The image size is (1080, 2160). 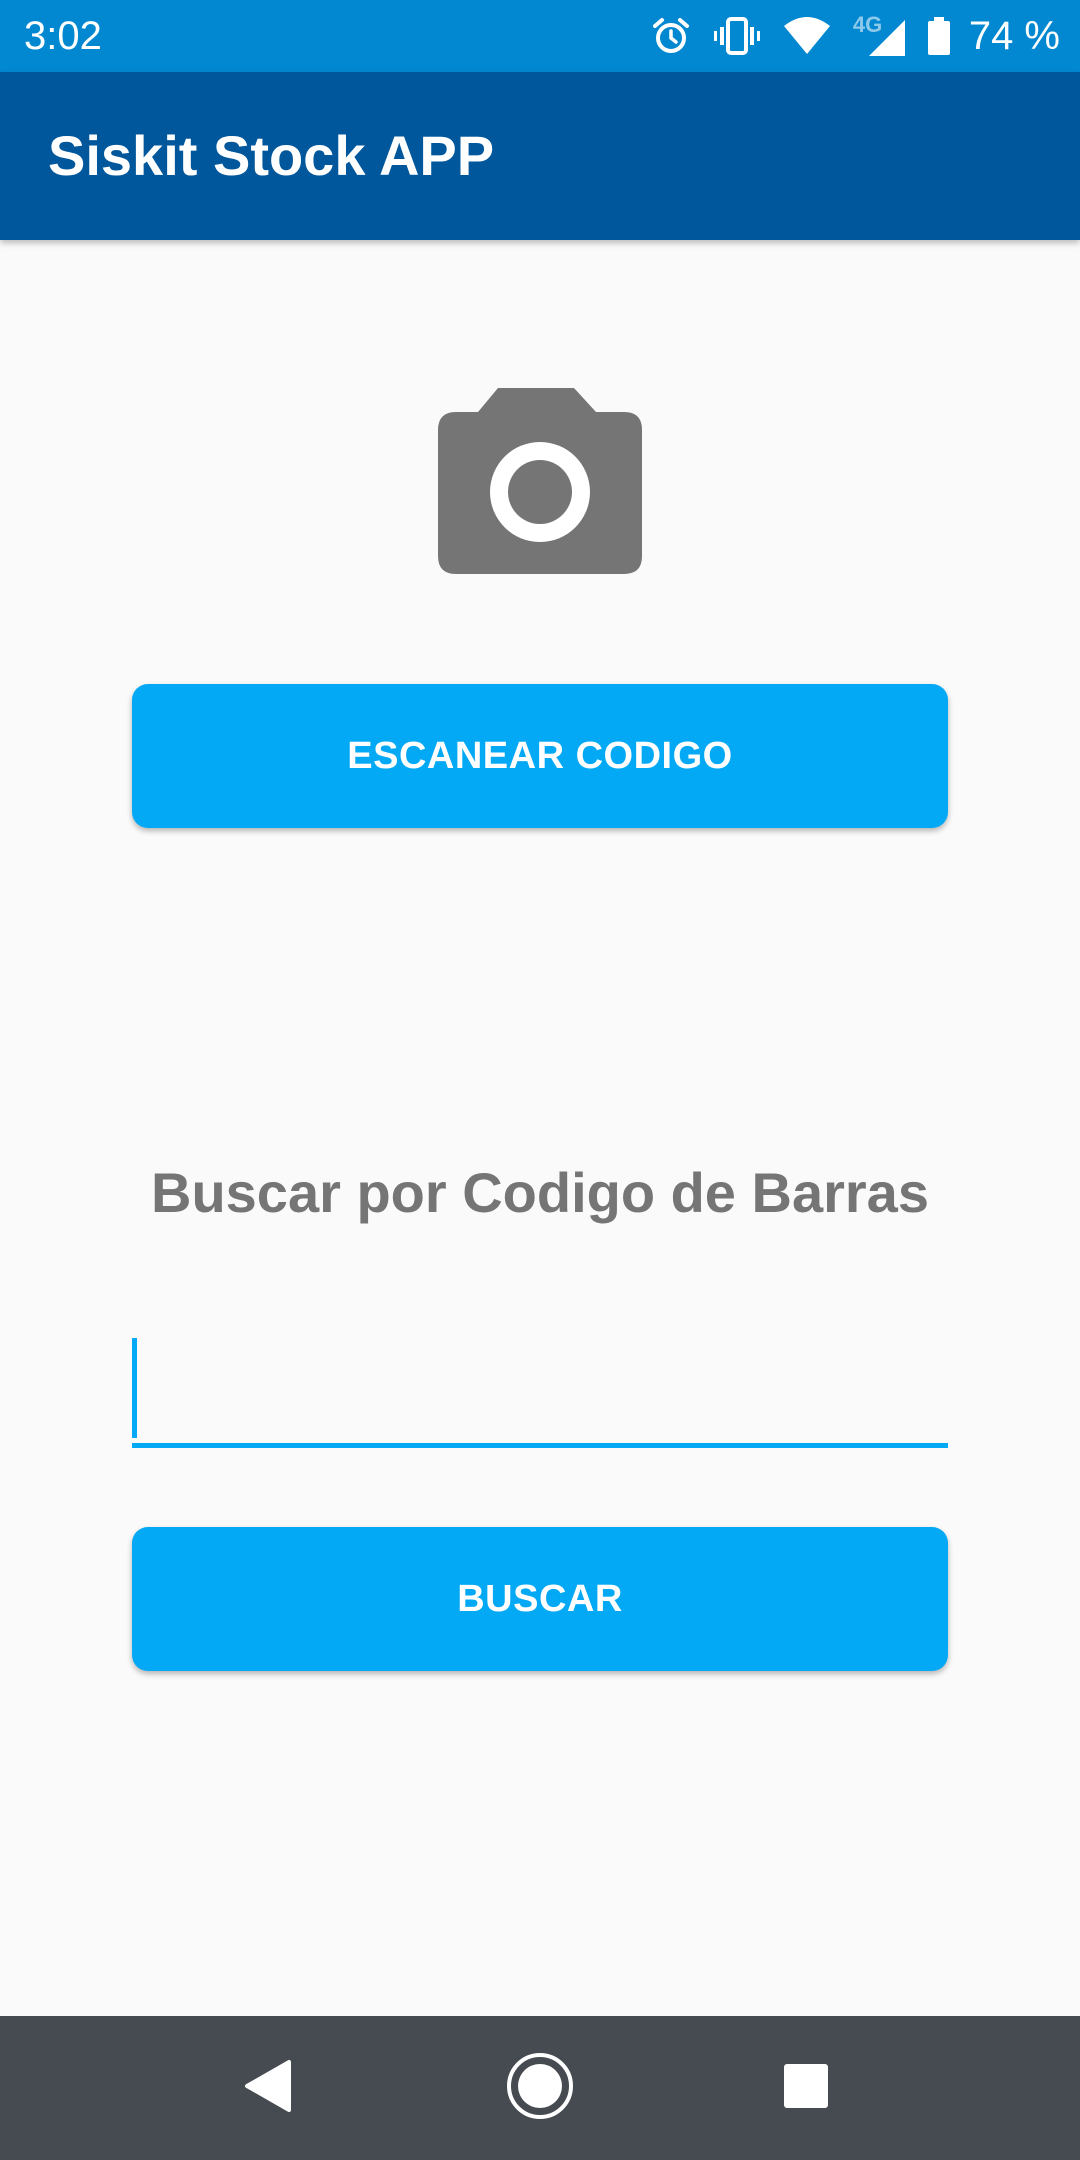 I want to click on back-icon, so click(x=268, y=2088).